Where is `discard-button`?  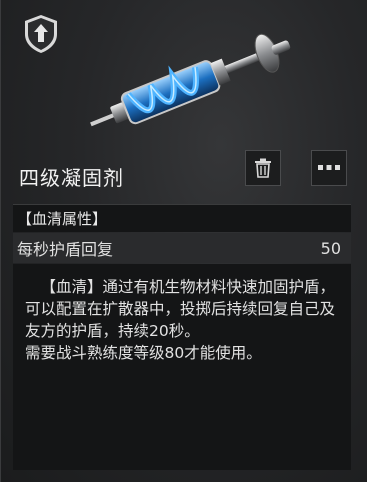
discard-button is located at coordinates (263, 168).